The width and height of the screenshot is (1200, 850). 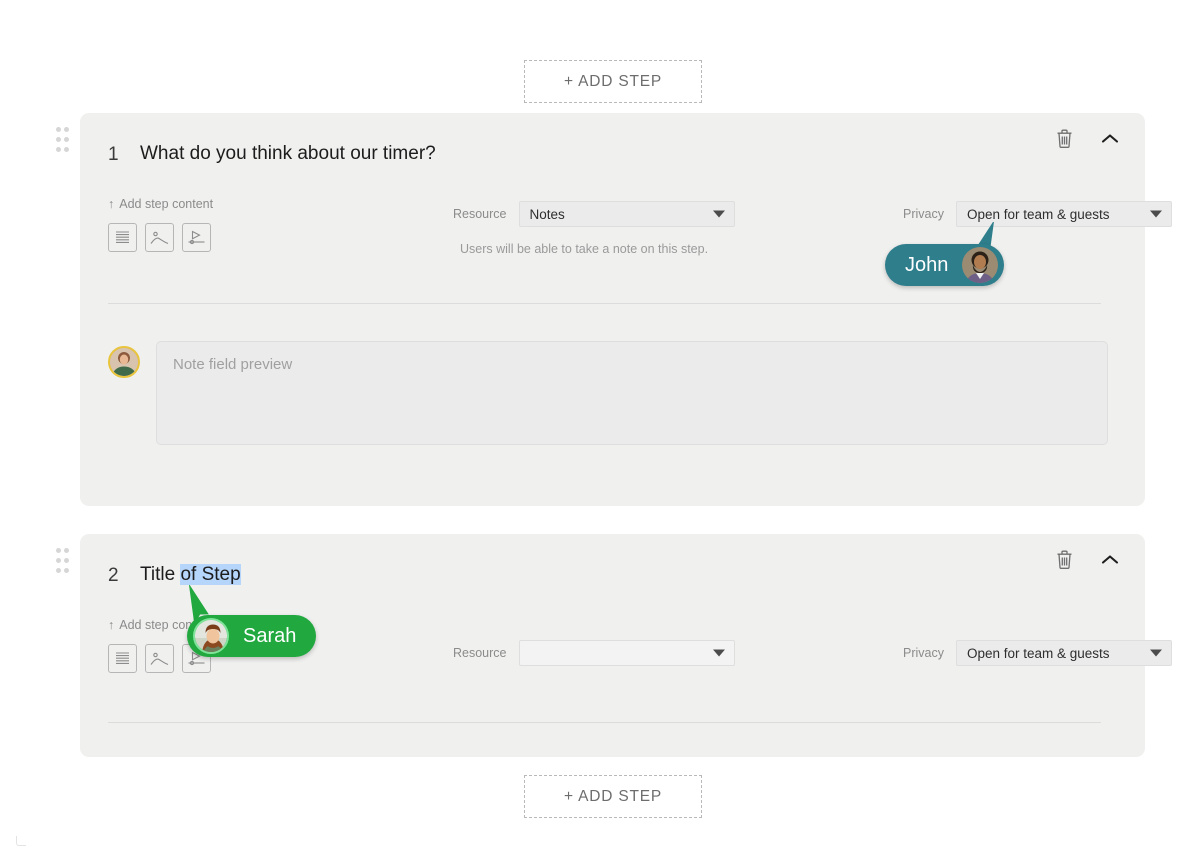 I want to click on privacy-select-2: Open for team & guests, so click(x=1063, y=653).